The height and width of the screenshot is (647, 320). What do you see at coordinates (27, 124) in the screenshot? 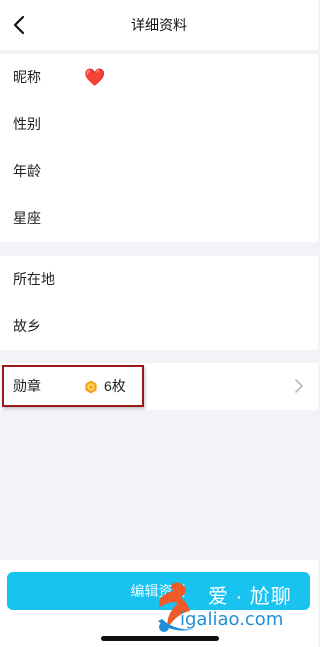
I see `gender-label: 性别` at bounding box center [27, 124].